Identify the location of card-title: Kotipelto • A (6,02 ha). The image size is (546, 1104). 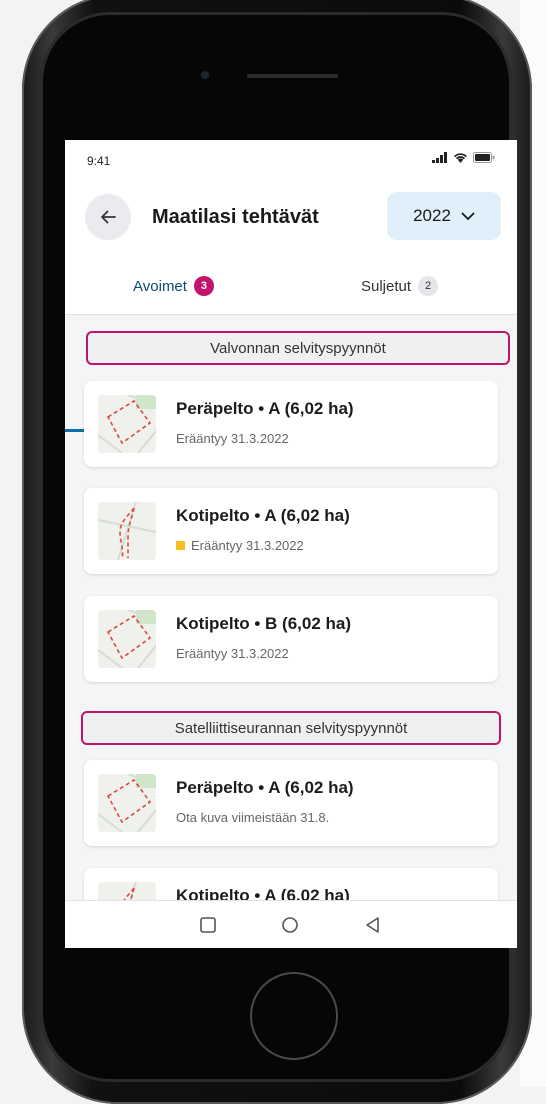
(263, 515).